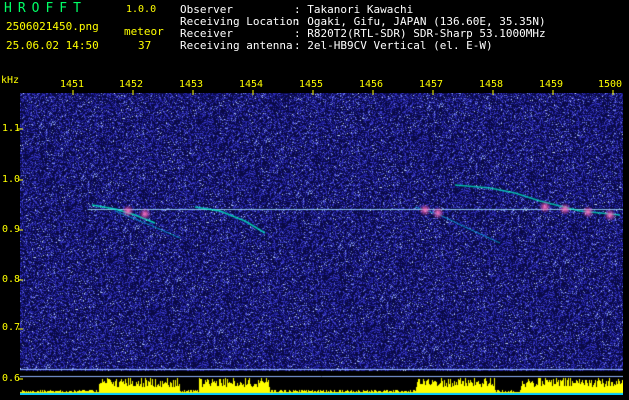 Image resolution: width=629 pixels, height=400 pixels. Describe the element at coordinates (371, 84) in the screenshot. I see `x-tick-label: 1456` at that location.